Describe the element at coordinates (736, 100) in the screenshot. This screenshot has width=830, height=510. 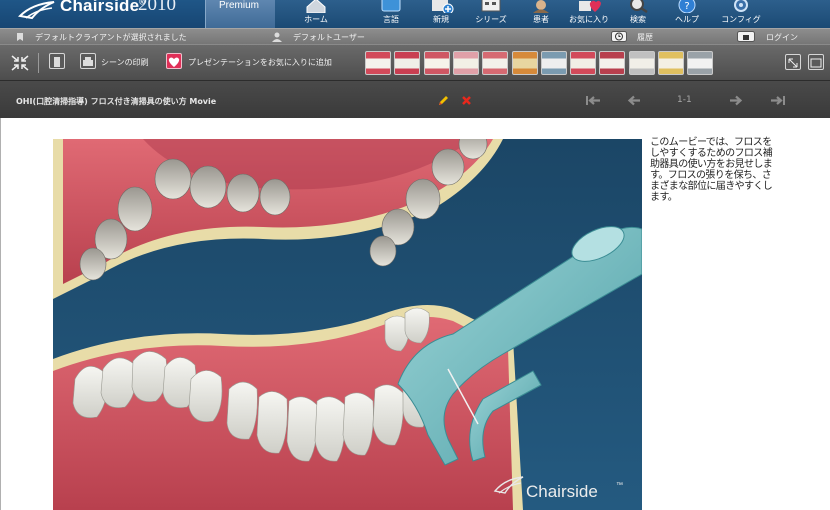
I see `next-page-icon` at that location.